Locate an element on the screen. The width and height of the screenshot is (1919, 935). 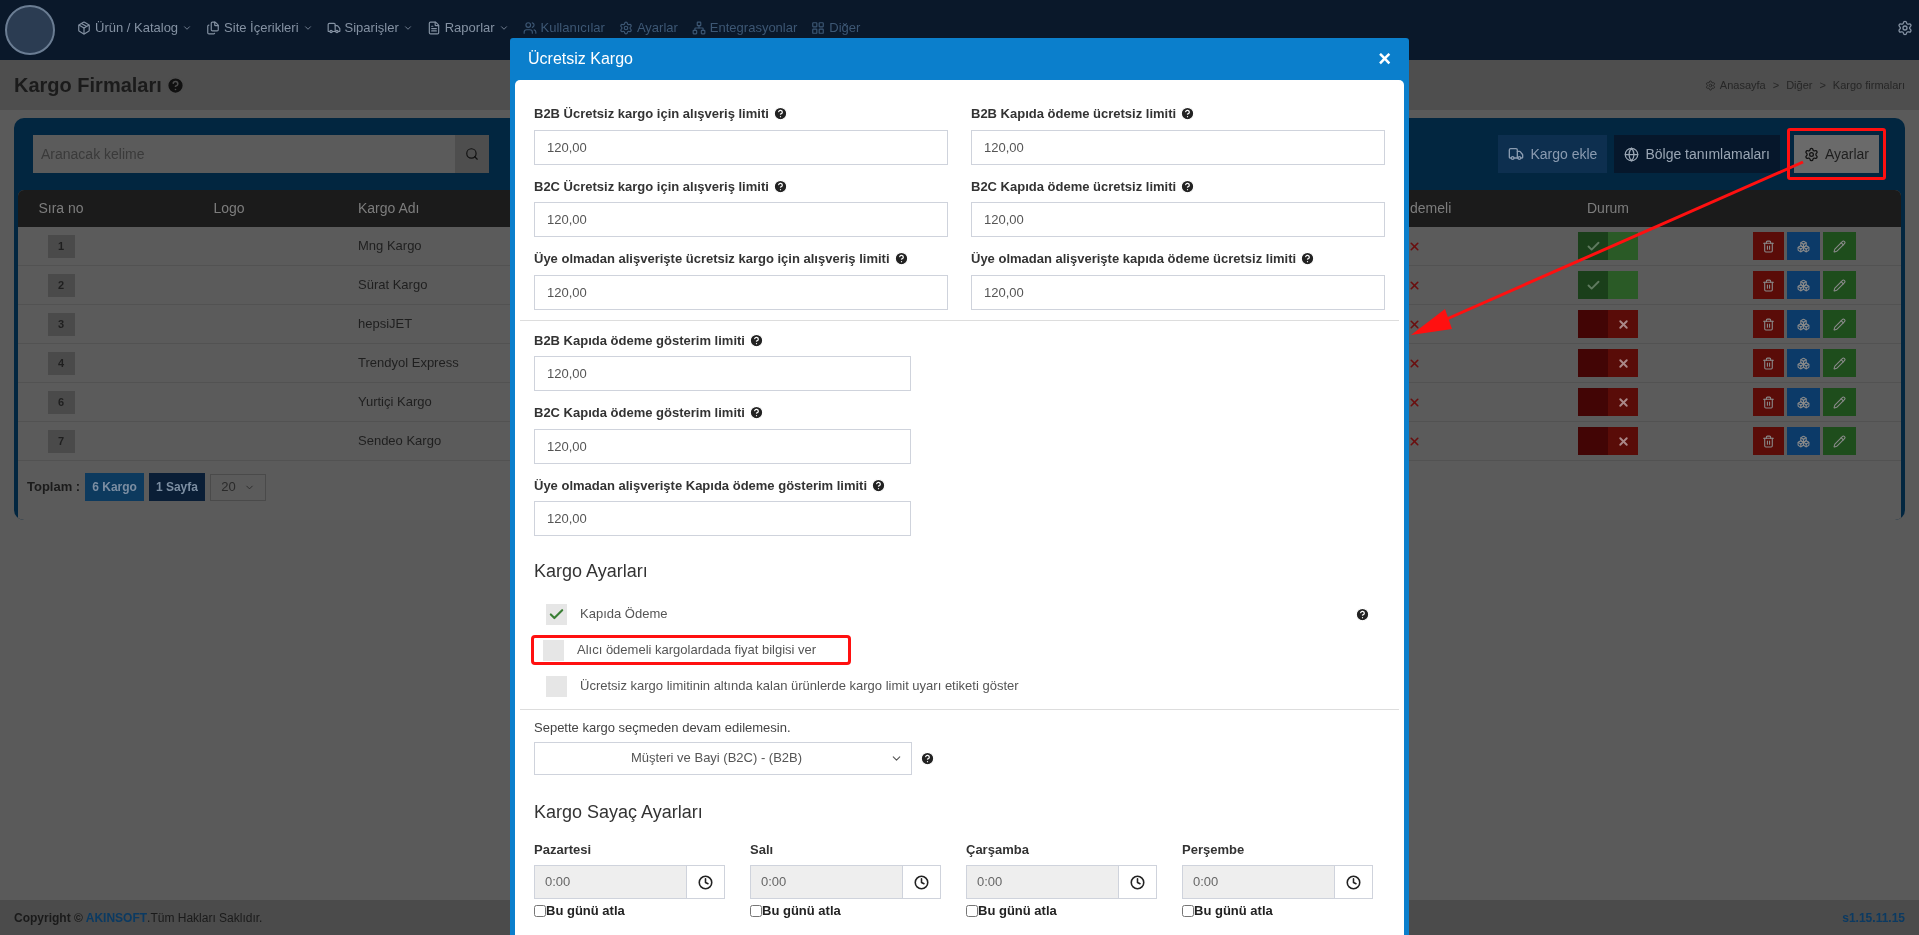
select-field: Müşteri ve Bayi (B2C) - (B2B) is located at coordinates (723, 758).